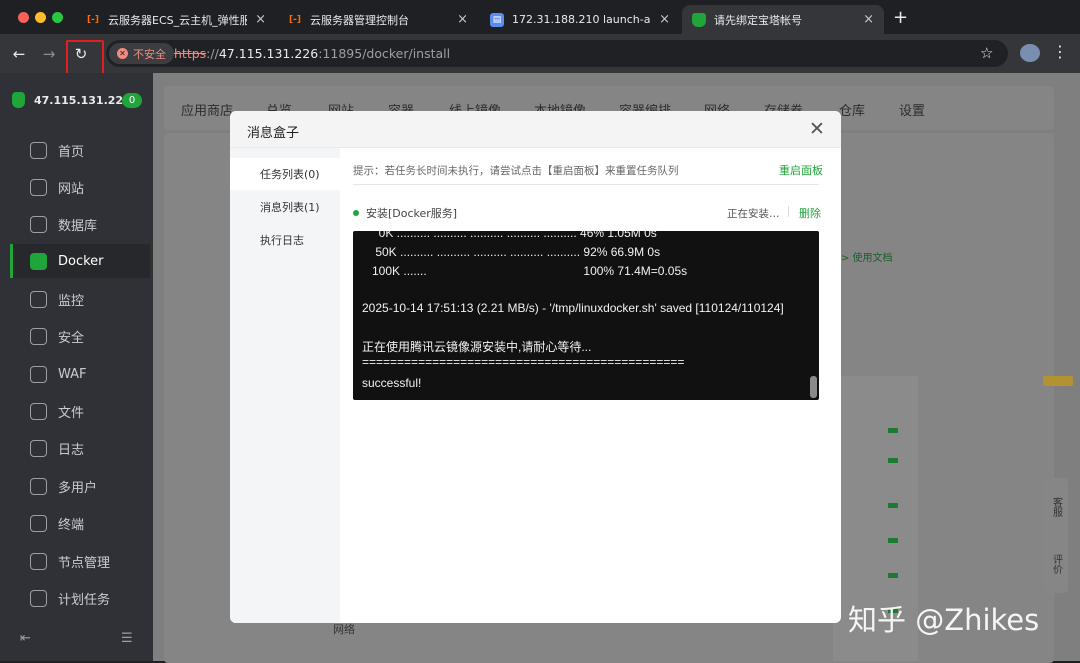 This screenshot has width=1080, height=663. I want to click on tab-title: 云服务器管理控制台, so click(359, 20).